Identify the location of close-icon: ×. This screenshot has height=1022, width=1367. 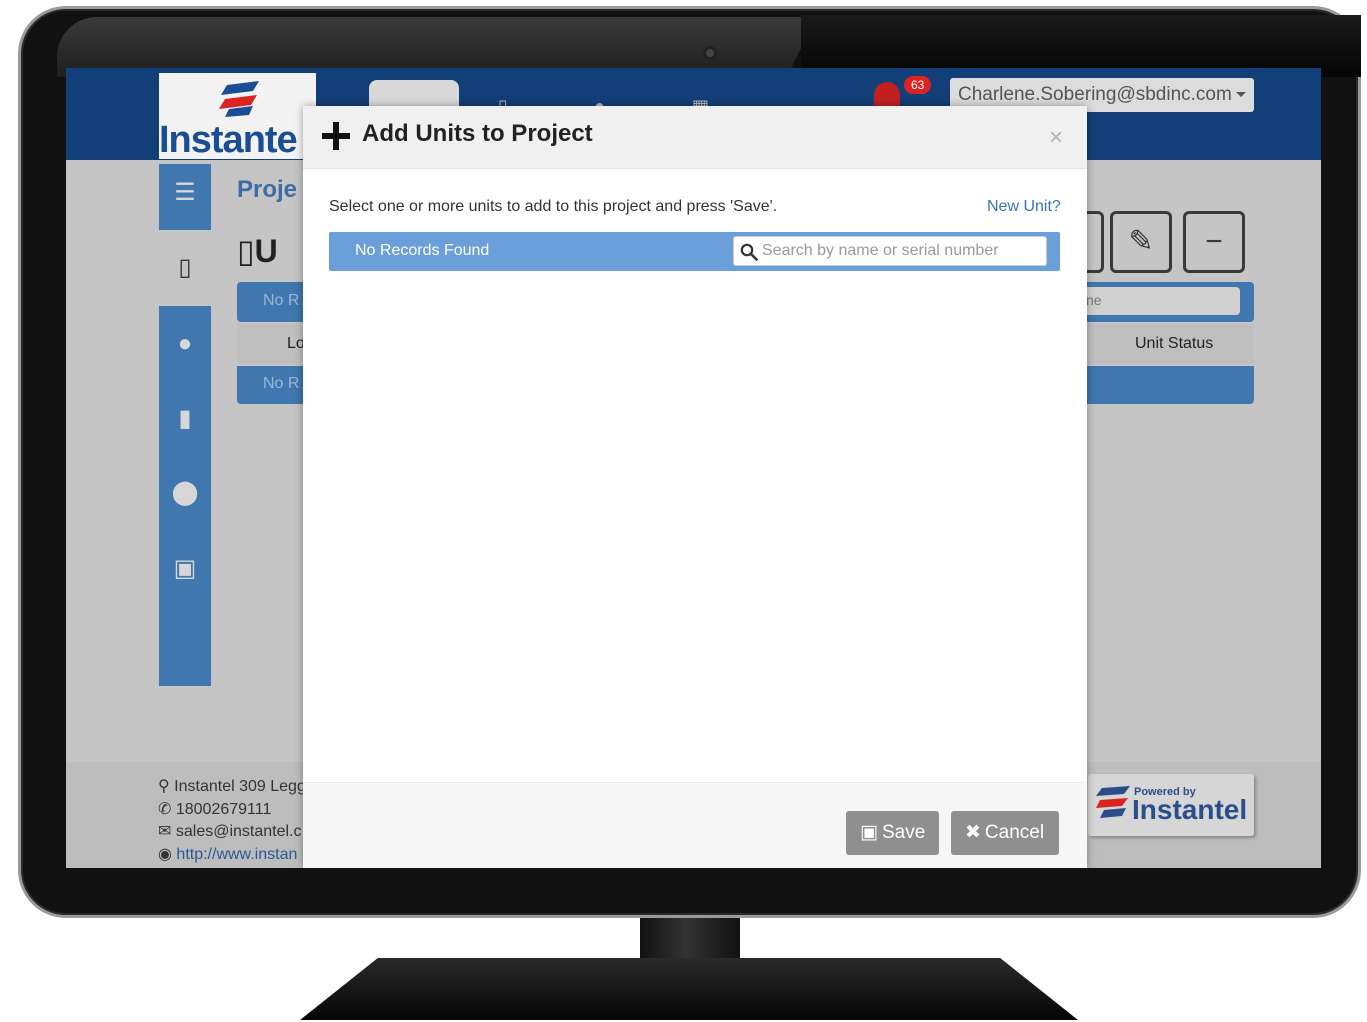
(1056, 138).